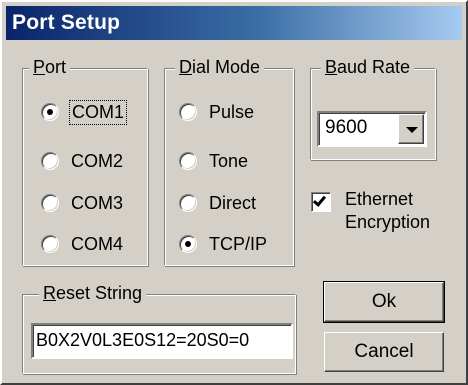  I want to click on radio-com2: COM2, so click(82, 161).